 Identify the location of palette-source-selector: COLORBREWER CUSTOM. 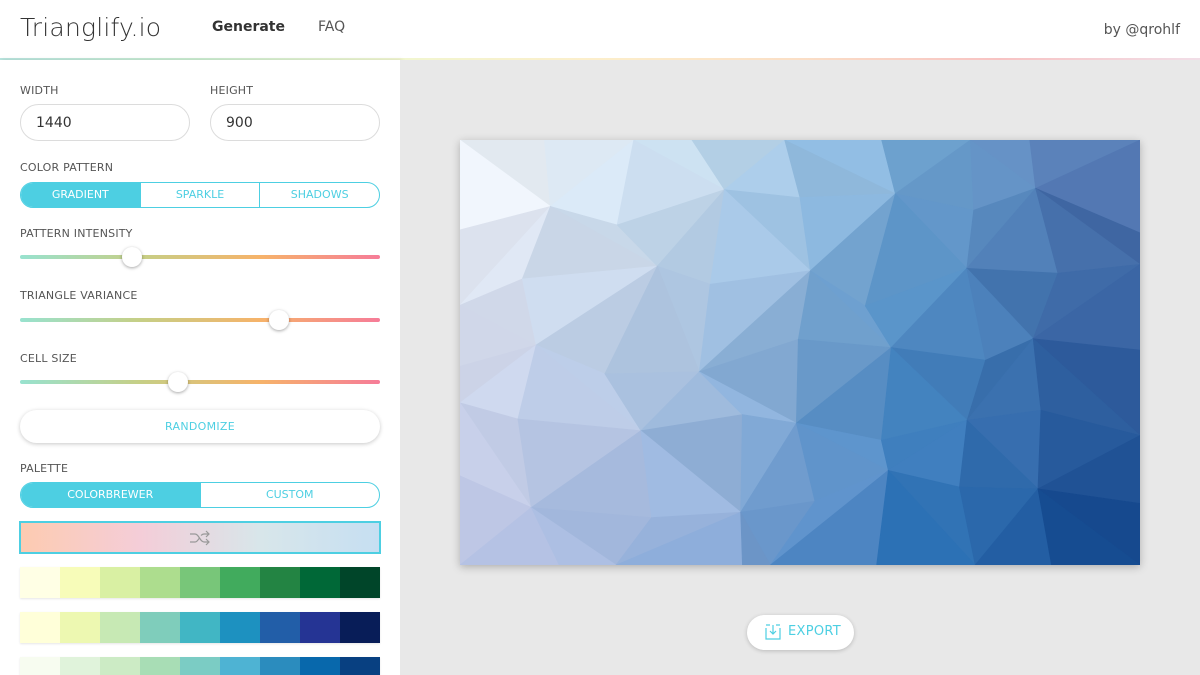
(200, 495).